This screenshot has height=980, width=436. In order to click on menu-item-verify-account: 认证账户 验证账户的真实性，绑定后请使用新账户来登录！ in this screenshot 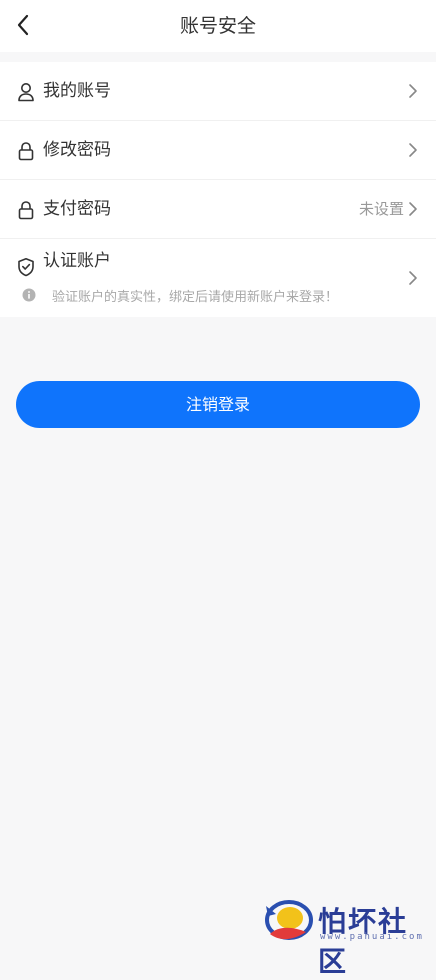, I will do `click(218, 278)`.